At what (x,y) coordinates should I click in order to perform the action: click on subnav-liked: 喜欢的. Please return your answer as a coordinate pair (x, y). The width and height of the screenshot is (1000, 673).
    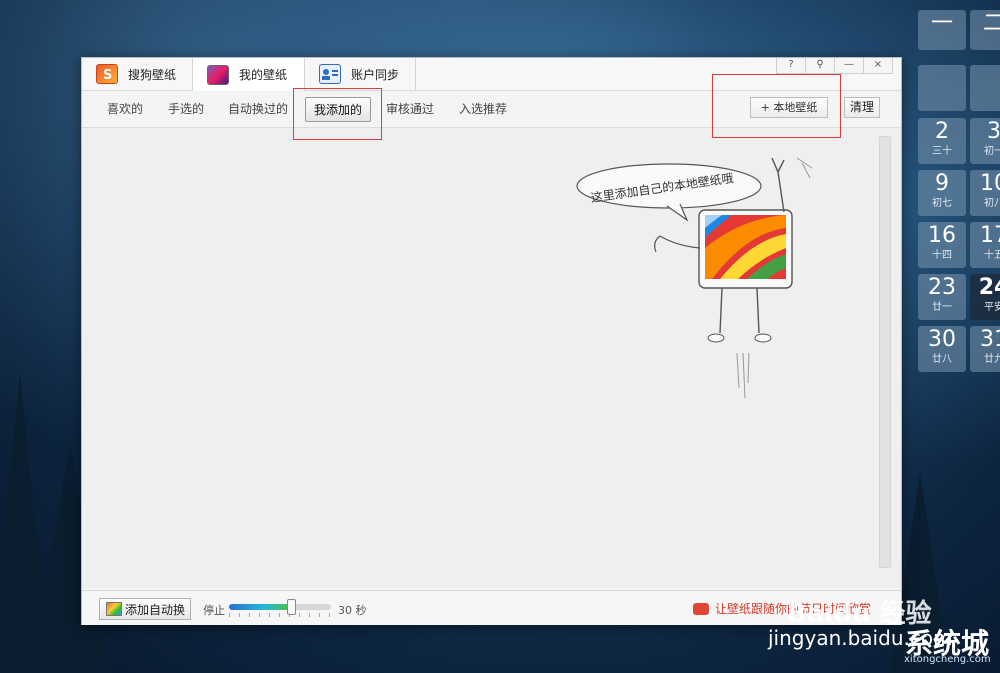
    Looking at the image, I should click on (125, 108).